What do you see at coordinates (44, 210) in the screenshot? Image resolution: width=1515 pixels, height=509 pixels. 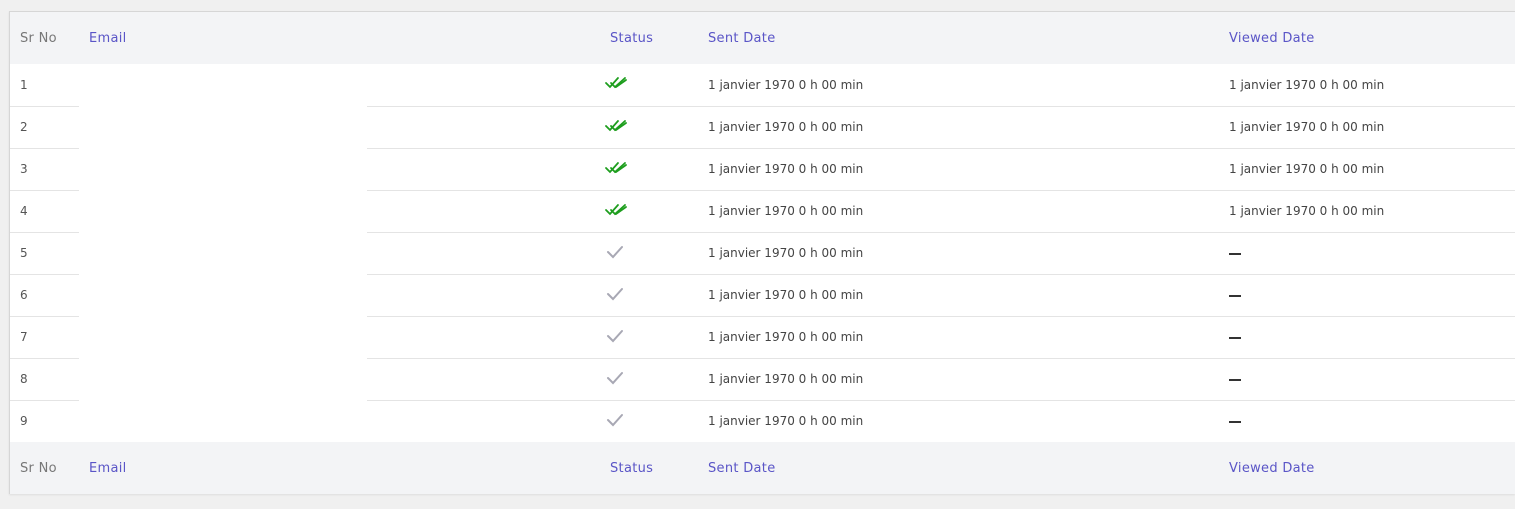 I see `sr-no-cell: 4` at bounding box center [44, 210].